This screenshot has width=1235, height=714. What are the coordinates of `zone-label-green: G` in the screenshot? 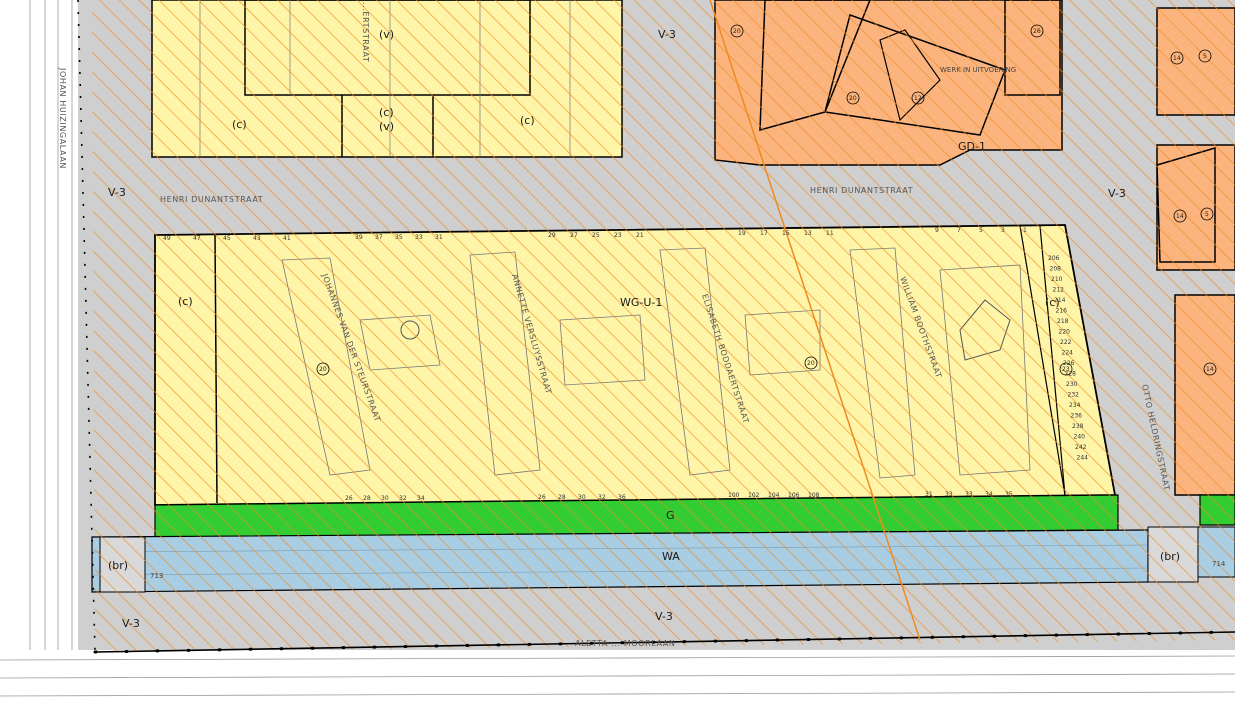 It's located at (670, 515).